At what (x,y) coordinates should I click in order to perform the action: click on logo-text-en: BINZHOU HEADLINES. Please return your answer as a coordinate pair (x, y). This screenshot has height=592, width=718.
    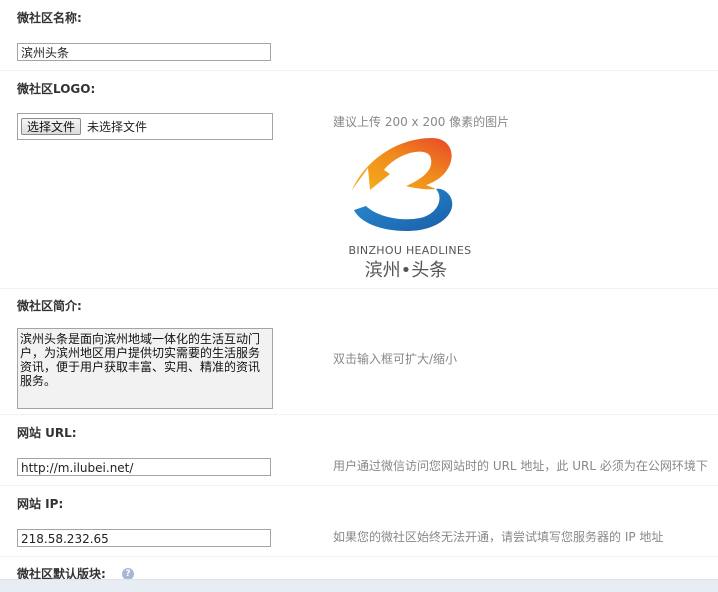
    Looking at the image, I should click on (410, 250).